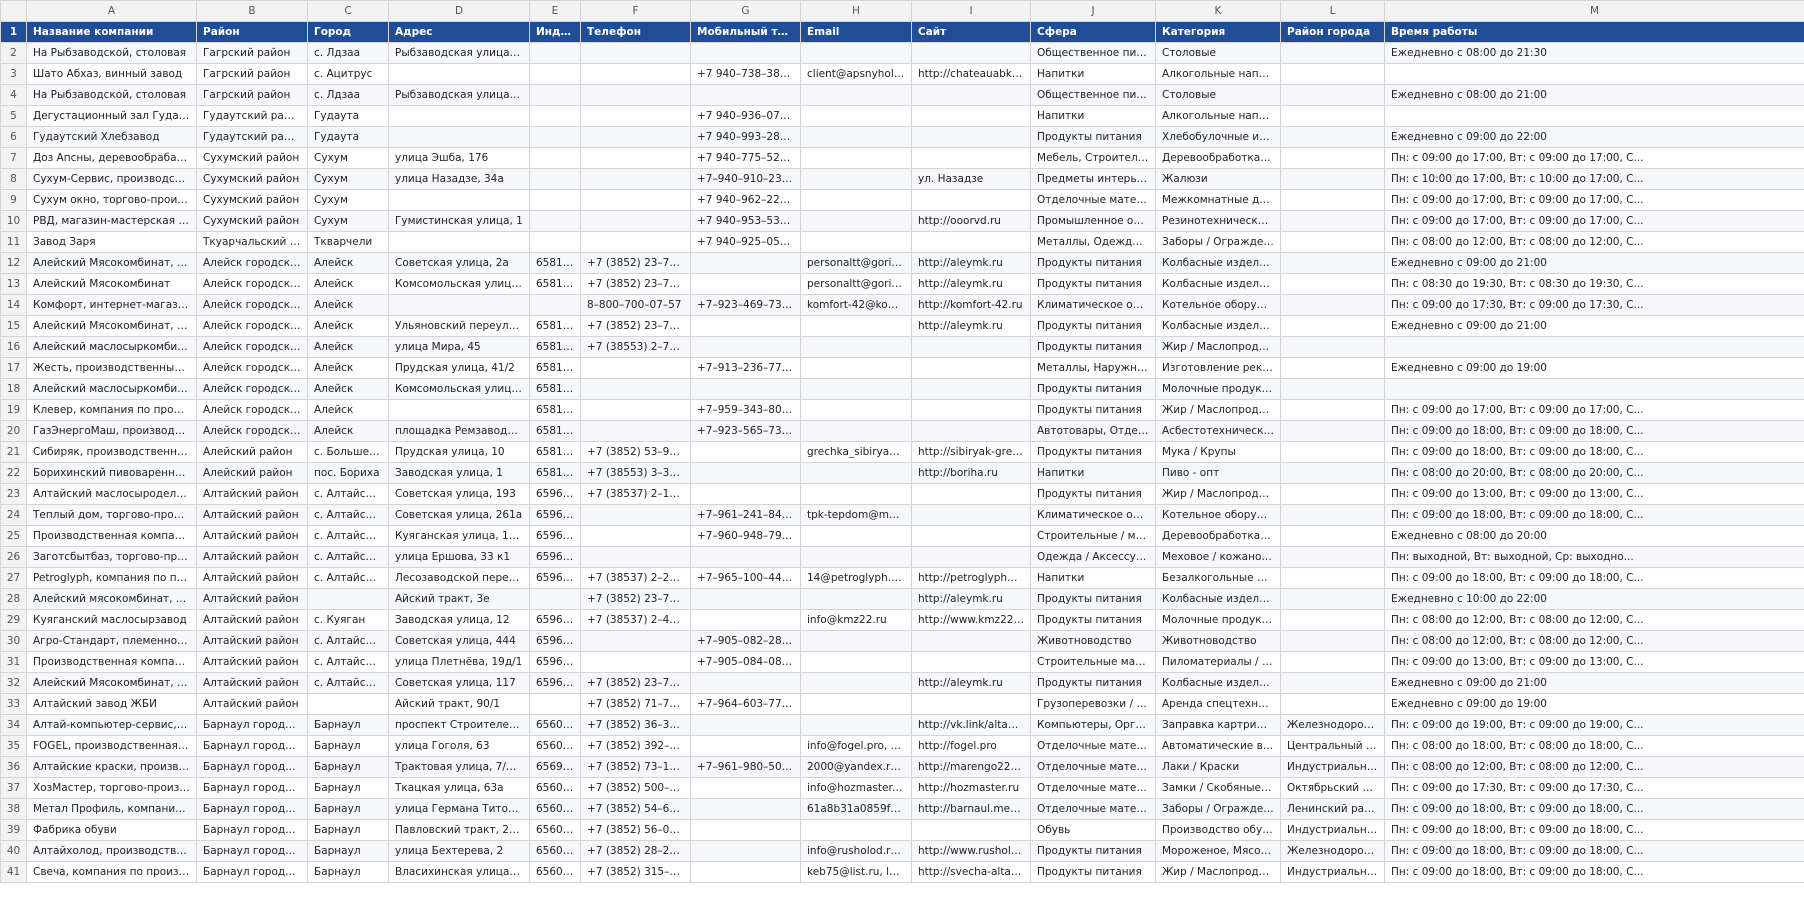 The image size is (1804, 902). I want to click on table-cell: ул. Назадзе, so click(971, 179).